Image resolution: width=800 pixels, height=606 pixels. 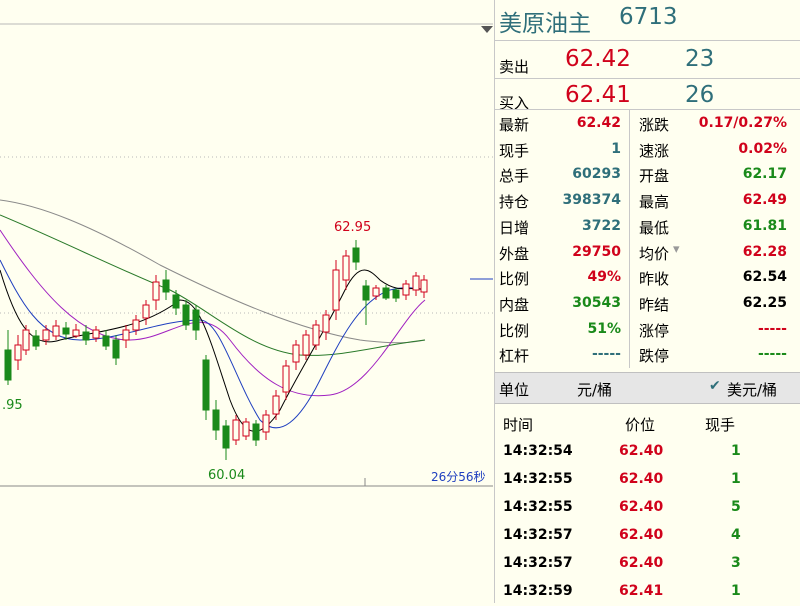 I want to click on bid-volume: 26, so click(x=700, y=95).